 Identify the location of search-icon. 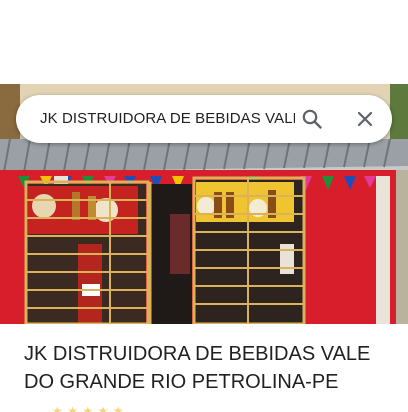
(312, 119).